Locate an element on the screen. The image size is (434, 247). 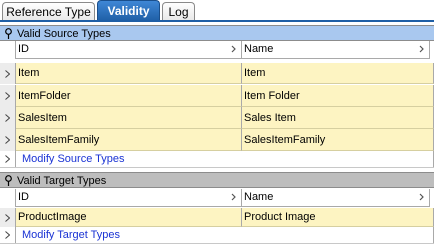
tab-validity: Validity is located at coordinates (128, 10).